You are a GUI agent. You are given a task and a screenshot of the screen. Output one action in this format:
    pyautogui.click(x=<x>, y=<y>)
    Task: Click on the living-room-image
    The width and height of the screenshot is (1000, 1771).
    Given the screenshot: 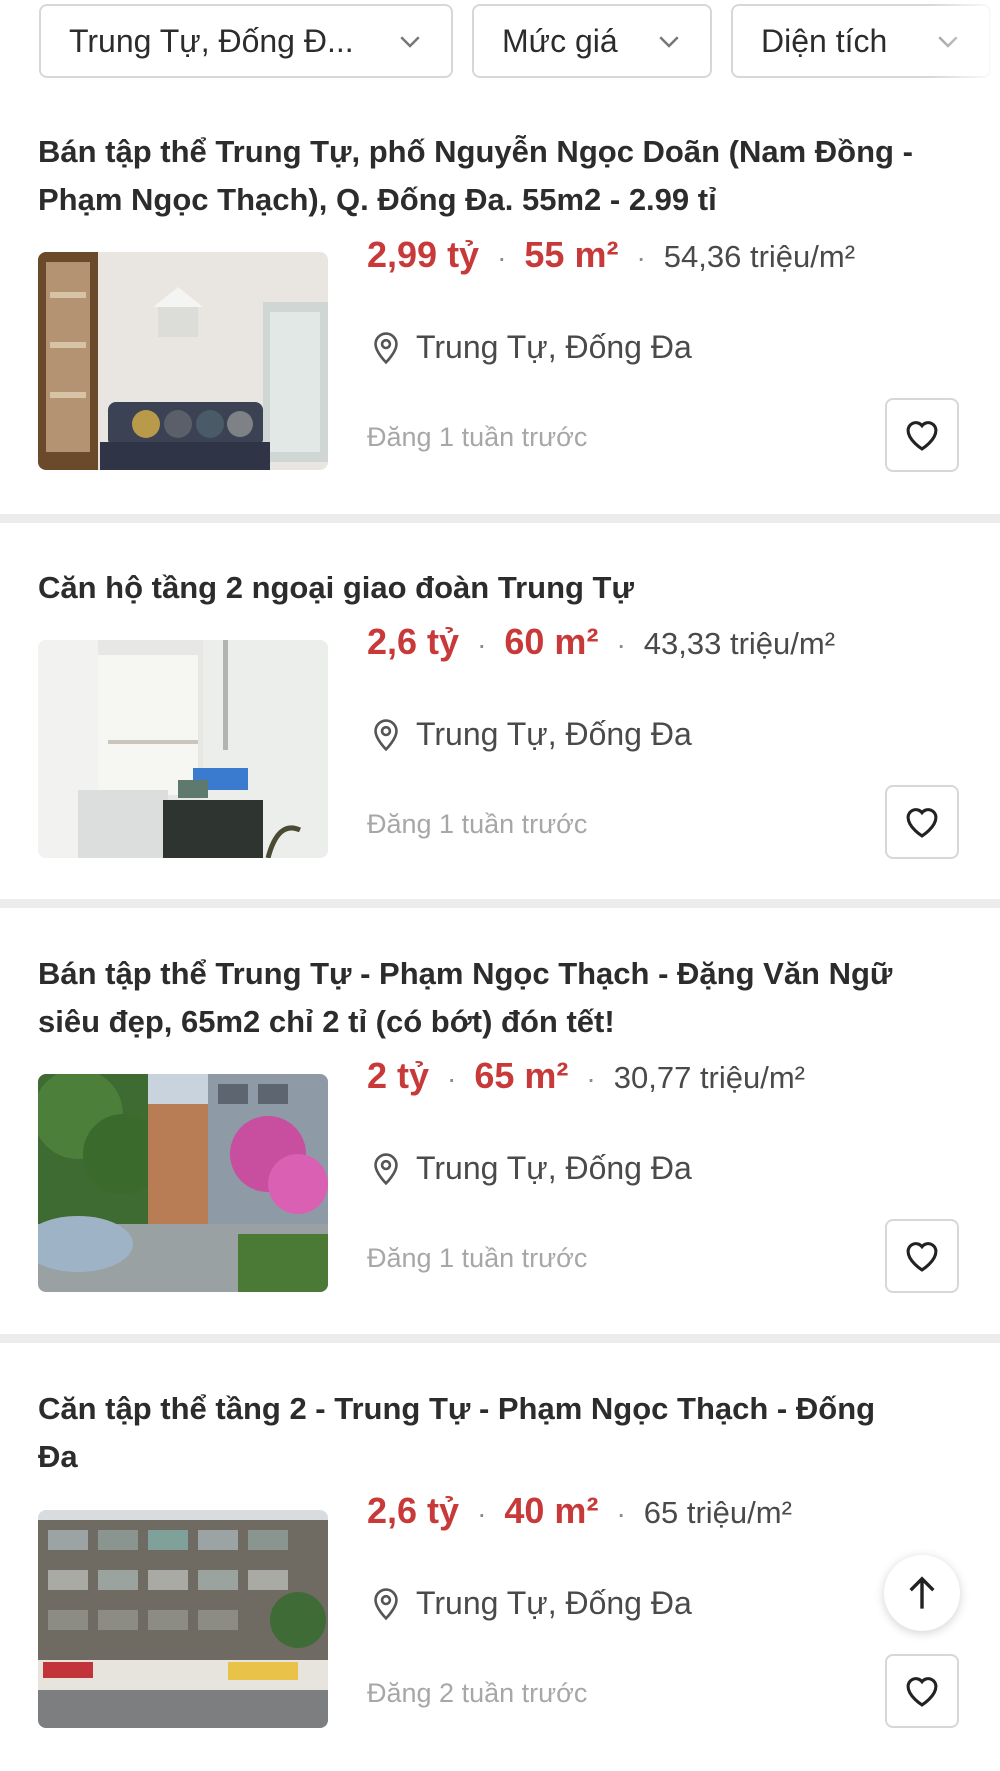 What is the action you would take?
    pyautogui.click(x=183, y=361)
    